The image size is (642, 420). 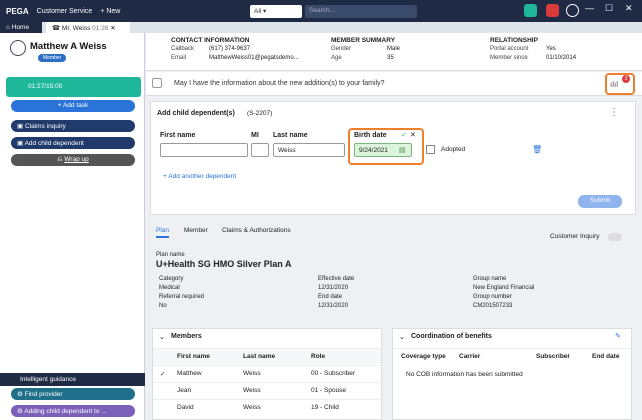 I want to click on intelligent-guidance-header: Intelligent guidance, so click(x=72, y=379).